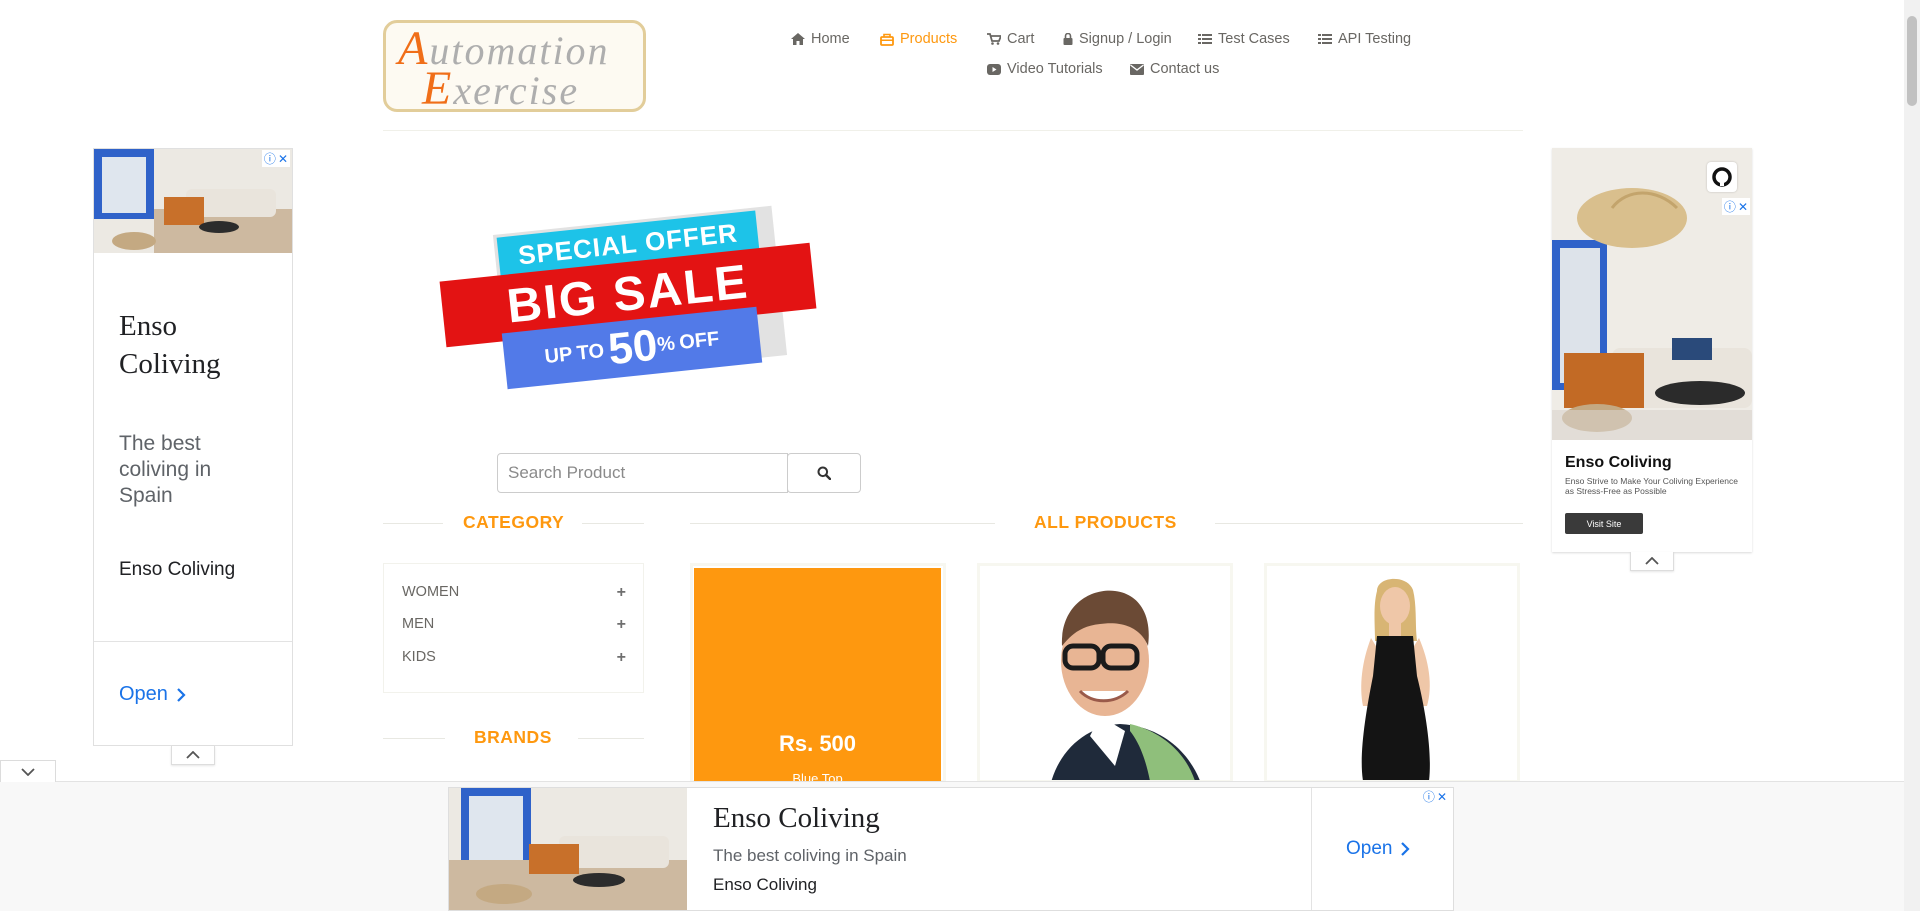 This screenshot has height=911, width=1920. I want to click on category-rule-right, so click(613, 523).